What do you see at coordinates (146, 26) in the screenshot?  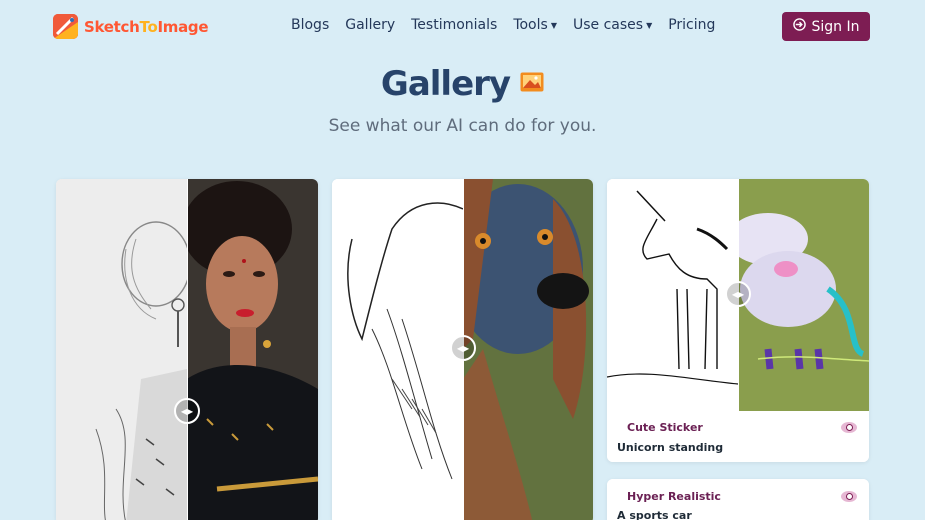 I see `logo-wordmark: SketchToImage` at bounding box center [146, 26].